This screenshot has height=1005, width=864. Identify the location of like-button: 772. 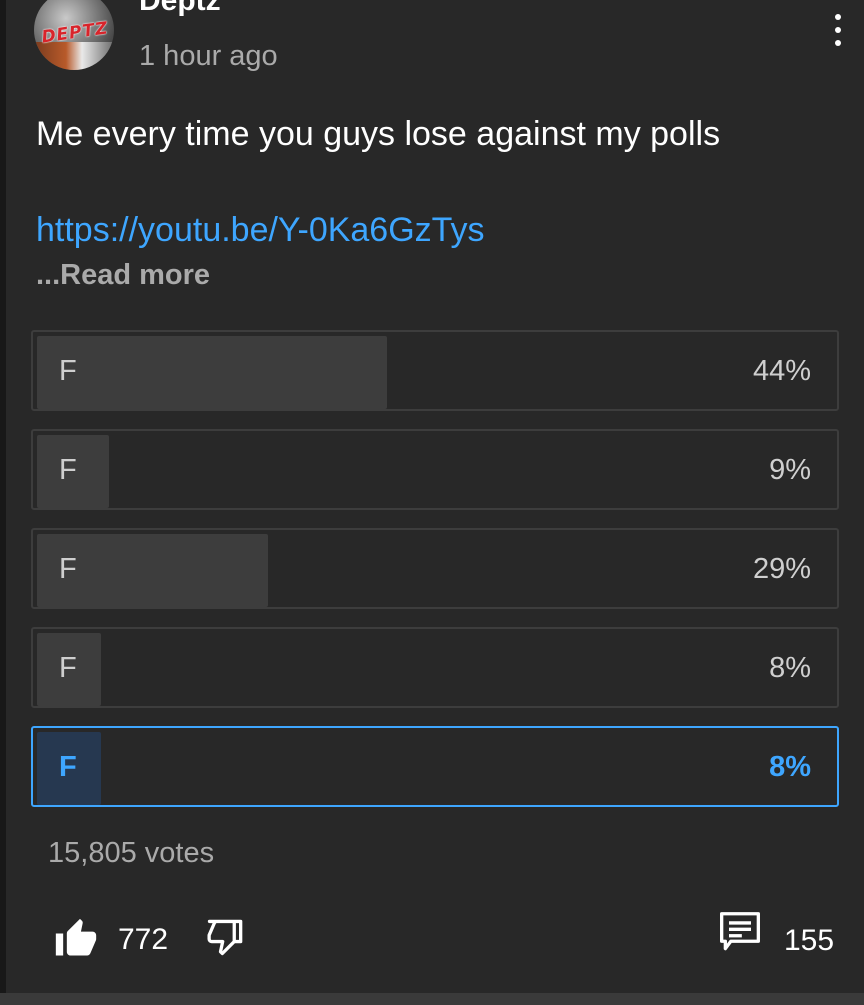
(124, 941).